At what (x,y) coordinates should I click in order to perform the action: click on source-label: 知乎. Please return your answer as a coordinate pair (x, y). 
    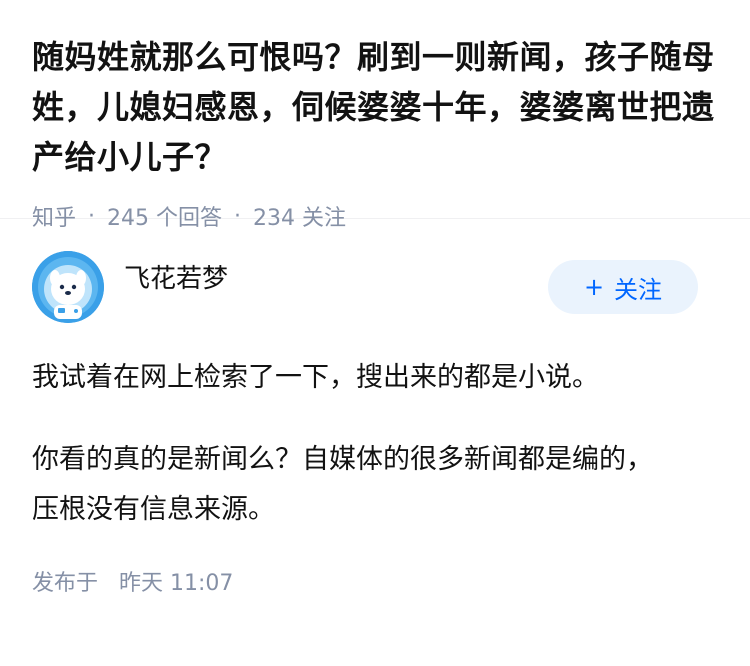
    Looking at the image, I should click on (54, 216).